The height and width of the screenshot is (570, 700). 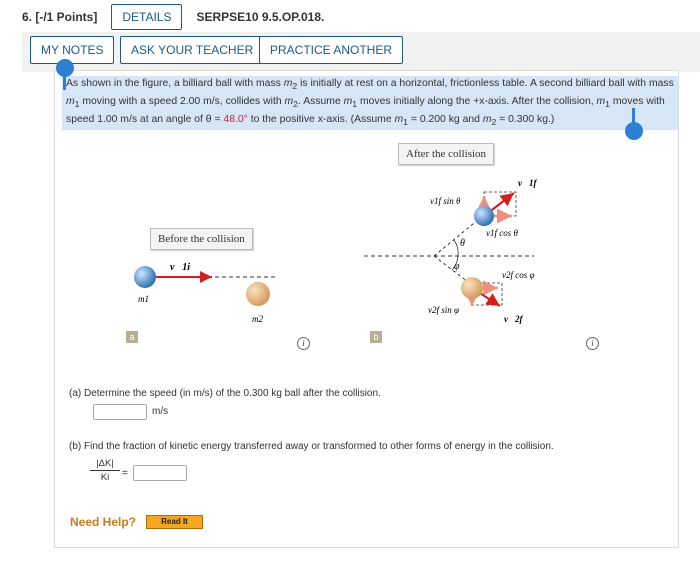 I want to click on before-collision-label: Before the collision, so click(x=201, y=239).